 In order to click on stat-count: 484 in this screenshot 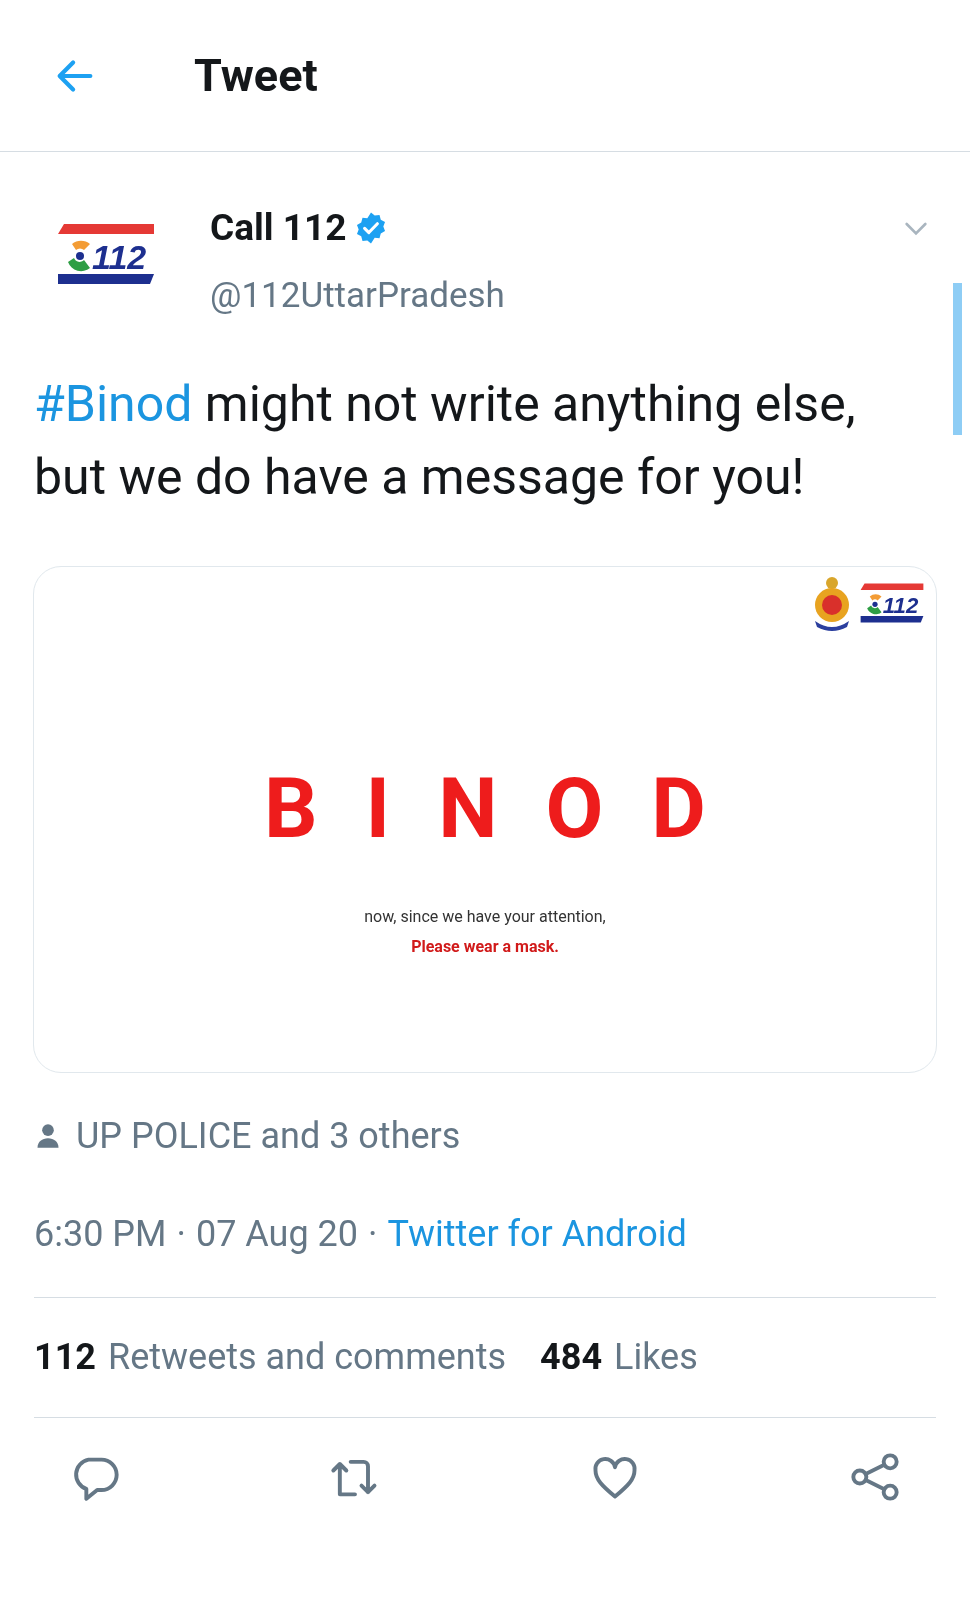, I will do `click(571, 1357)`.